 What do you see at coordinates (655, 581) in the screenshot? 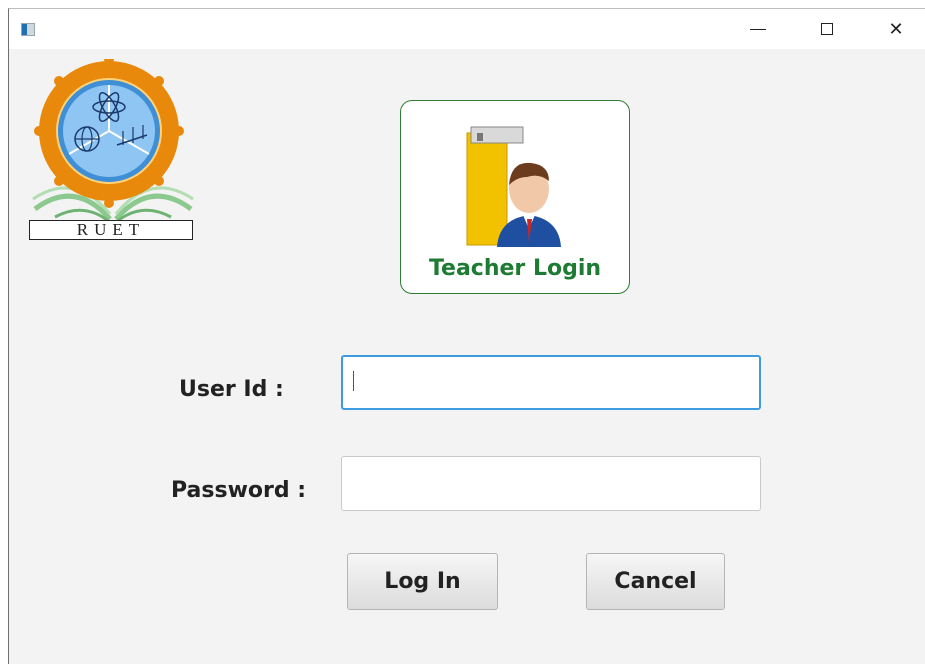
I see `cancel-button: Cancel` at bounding box center [655, 581].